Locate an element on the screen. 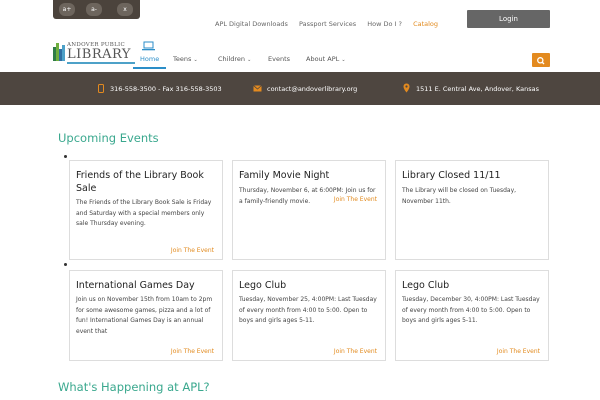  contact-phone: 316-558-3500 - Fax 316-558-3503 is located at coordinates (166, 89).